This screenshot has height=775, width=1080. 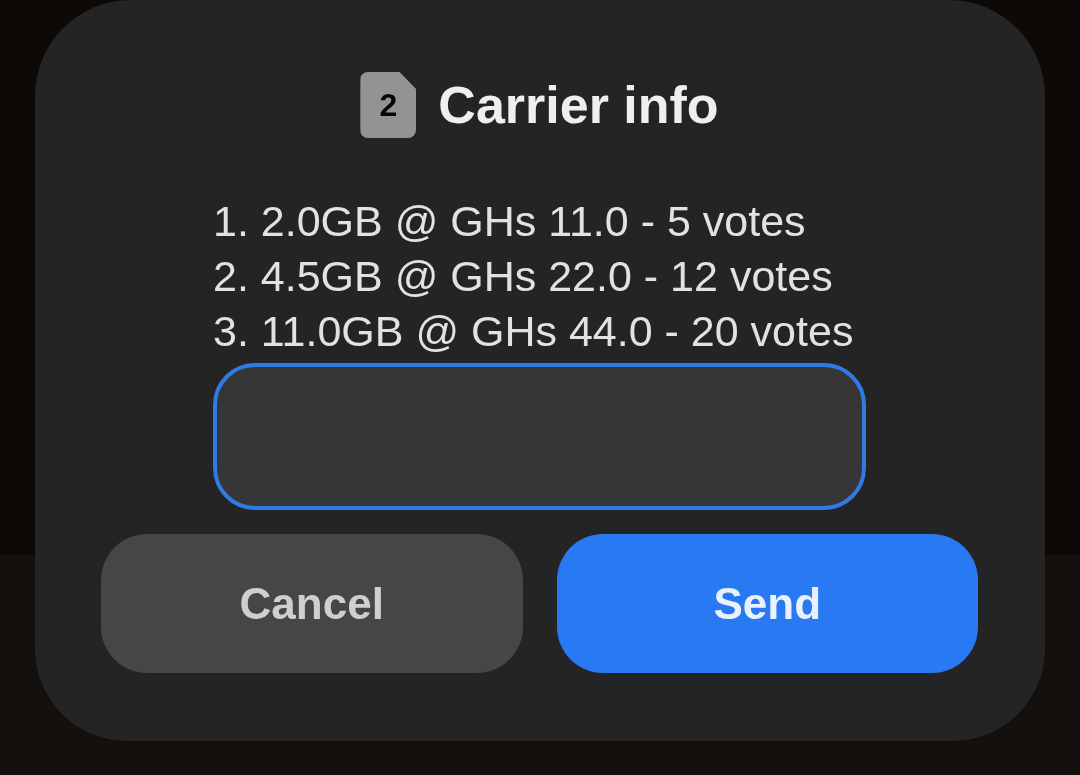 I want to click on poll-option: 2. 4.5GB @ GHs 22.0 - 12 votes, so click(x=539, y=276).